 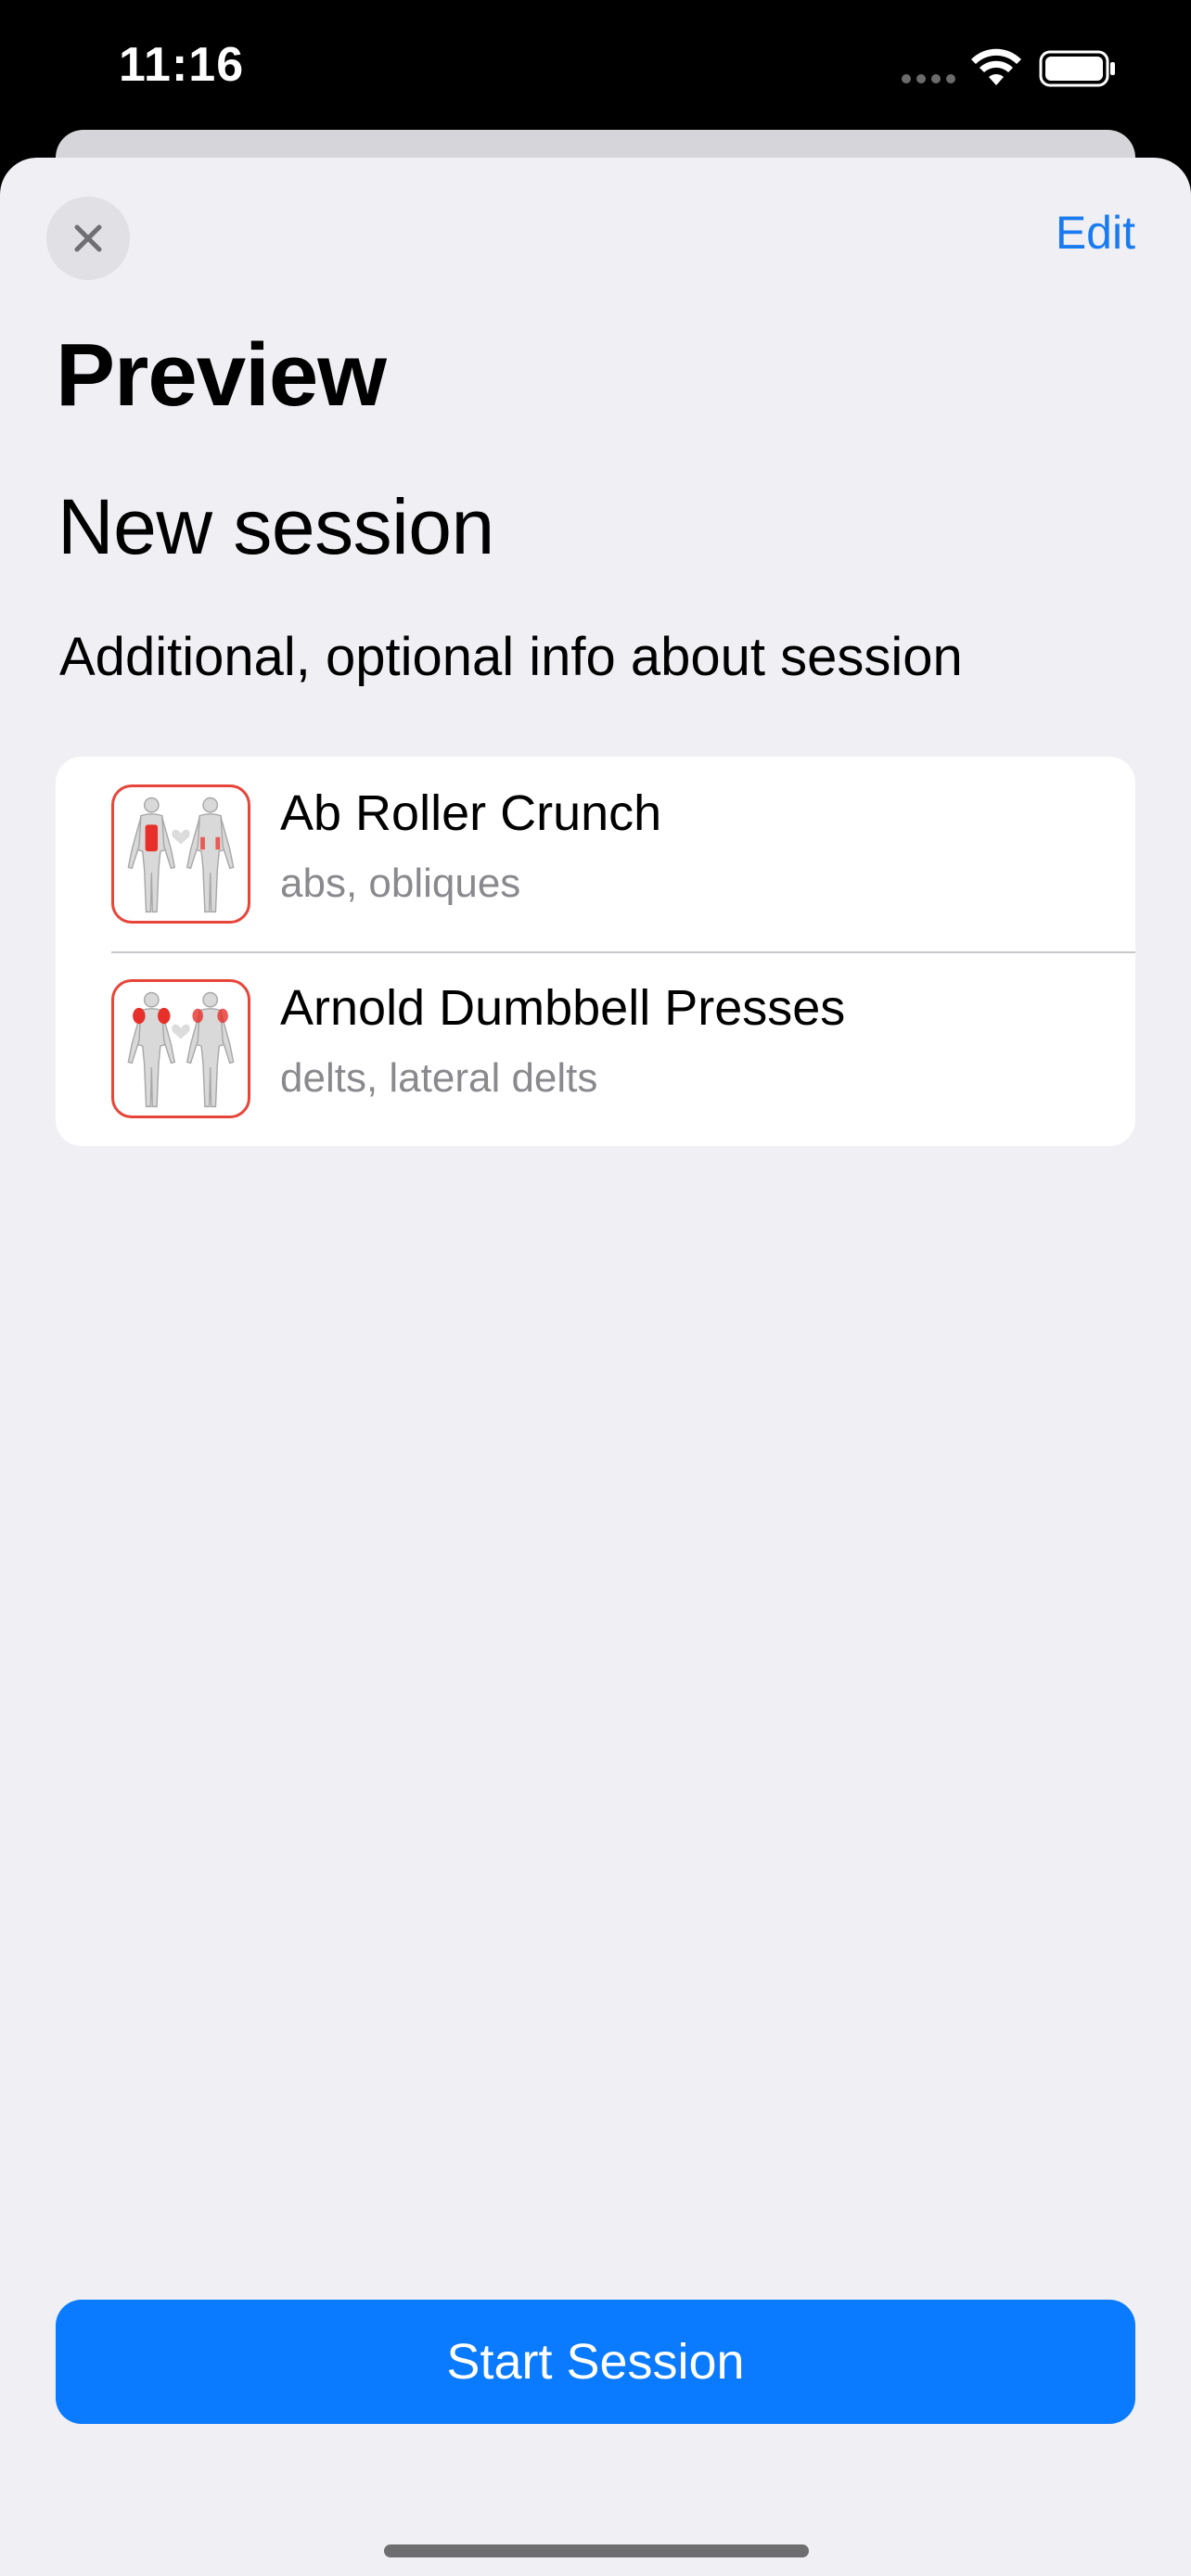 I want to click on start-session-button: Start Session, so click(x=595, y=2362).